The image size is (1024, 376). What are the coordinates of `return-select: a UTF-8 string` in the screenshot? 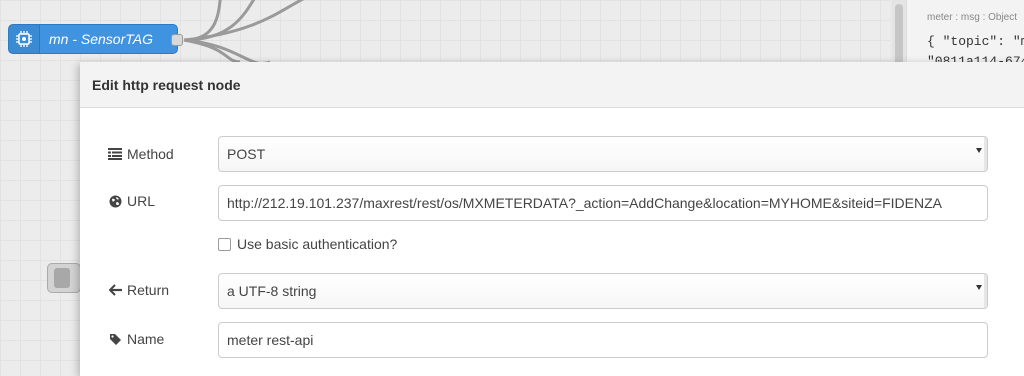 It's located at (603, 291).